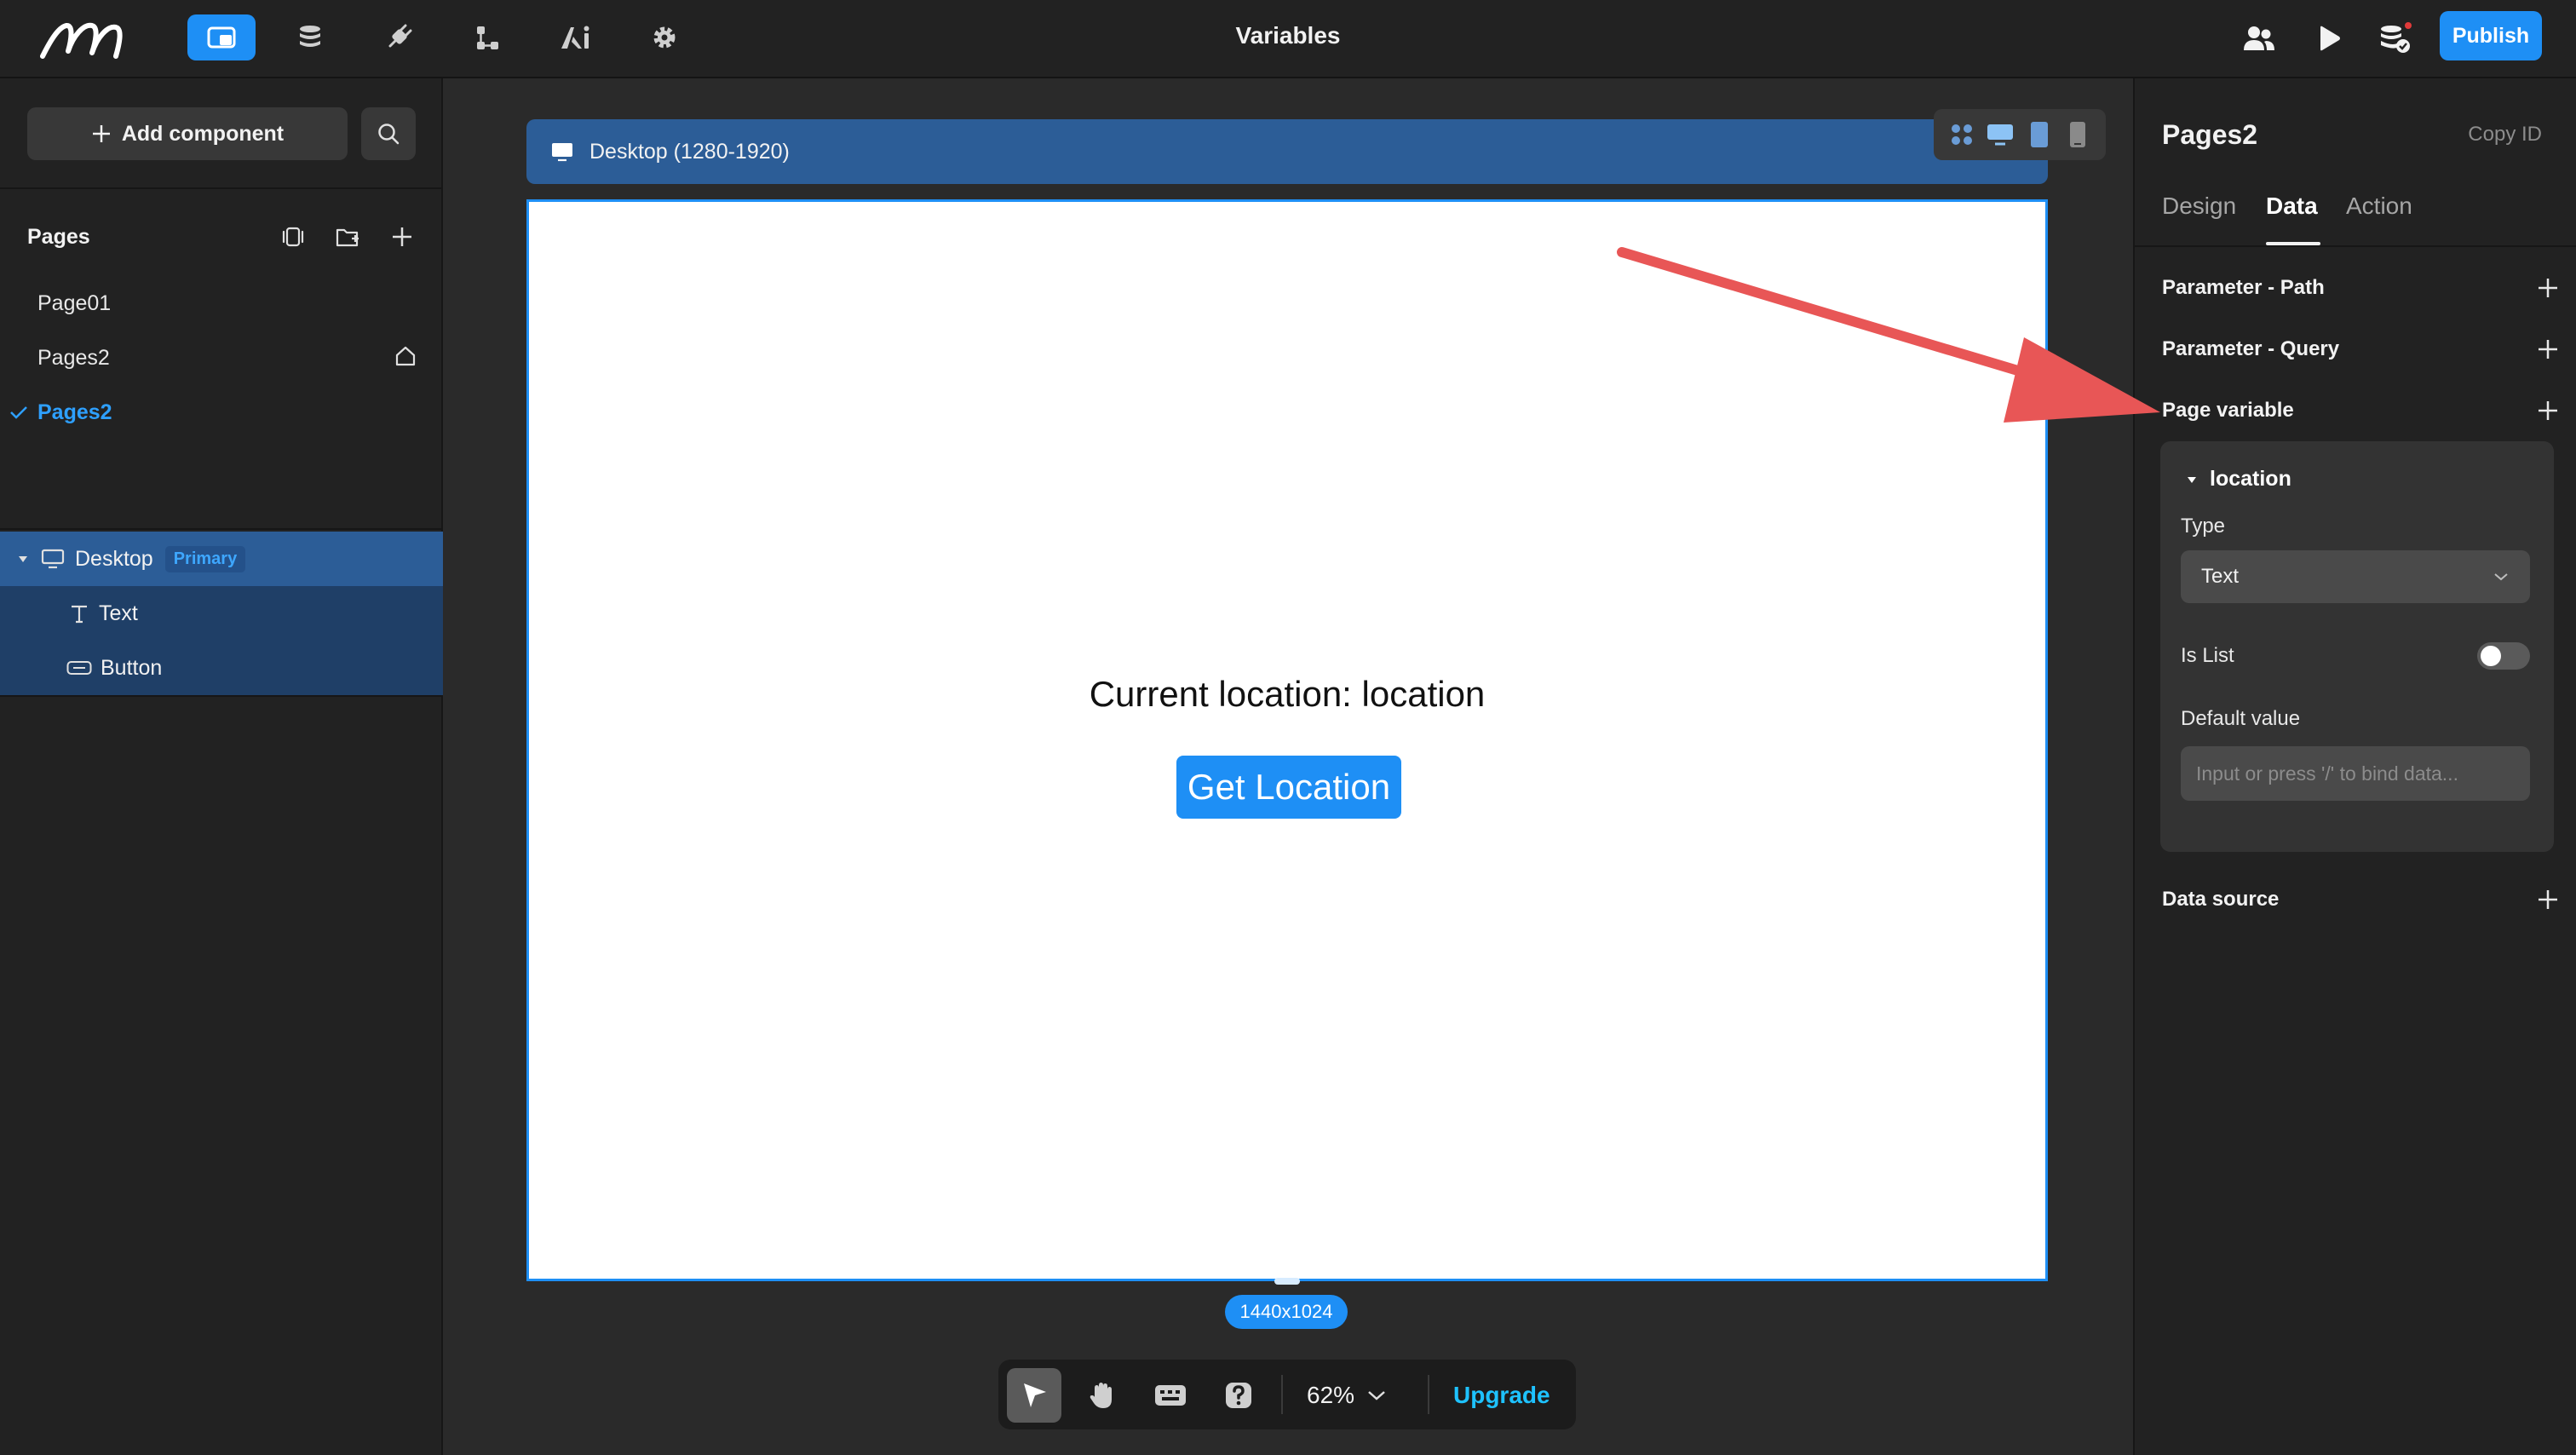 The width and height of the screenshot is (2576, 1455). I want to click on is-list-toggle, so click(2504, 656).